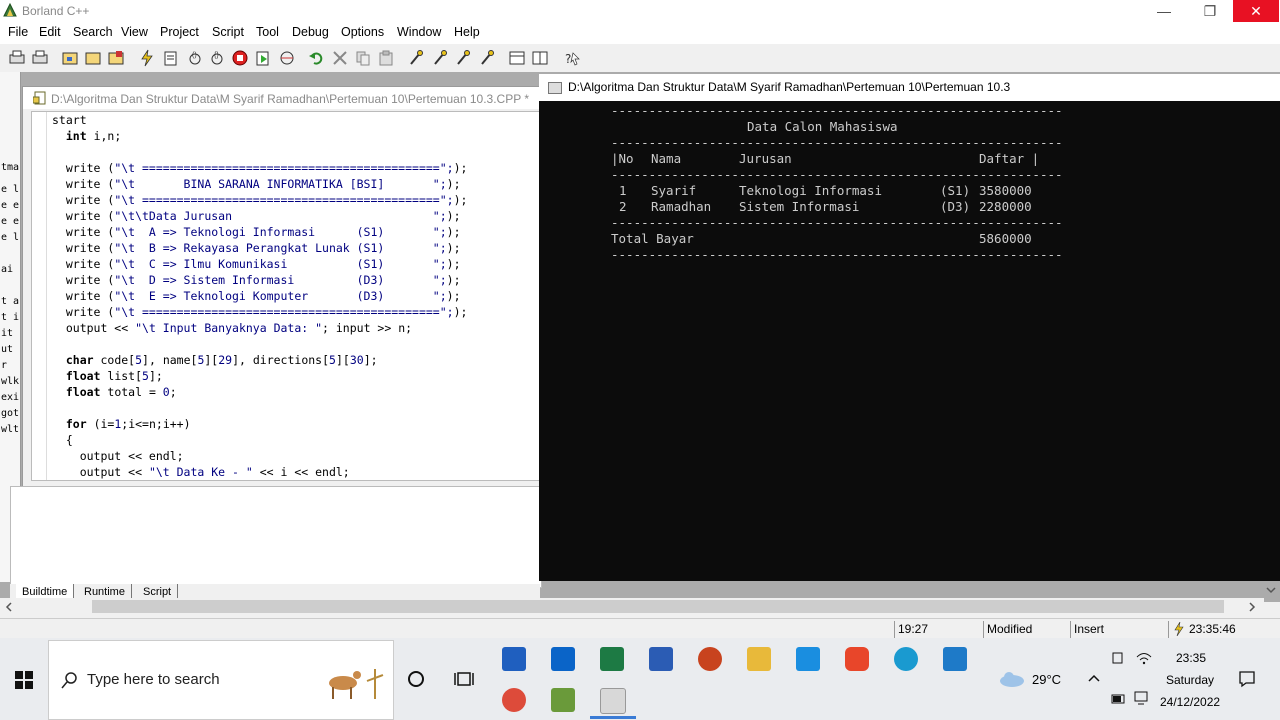  Describe the element at coordinates (45, 591) in the screenshot. I see `tab-buildtime: Buildtime` at that location.